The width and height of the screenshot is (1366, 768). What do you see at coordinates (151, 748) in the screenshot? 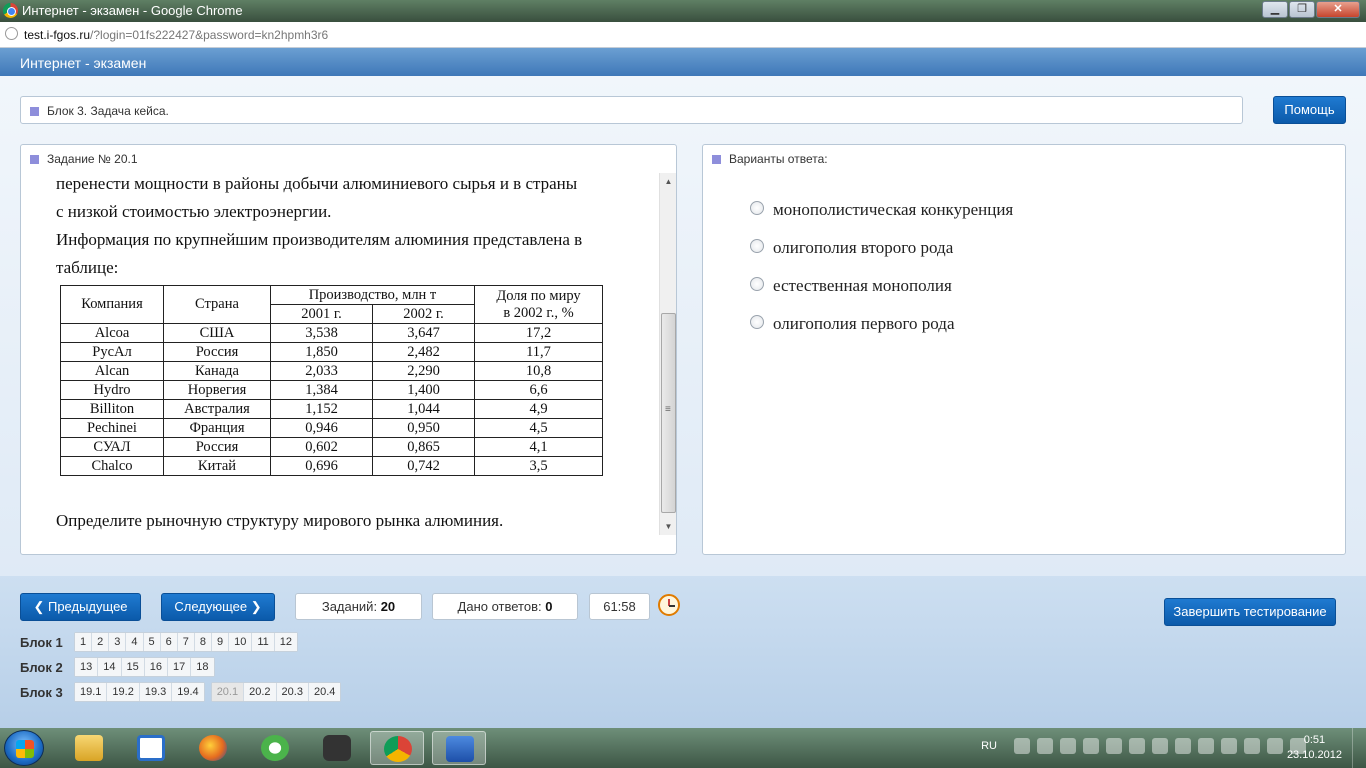
I see `taskbar-media` at bounding box center [151, 748].